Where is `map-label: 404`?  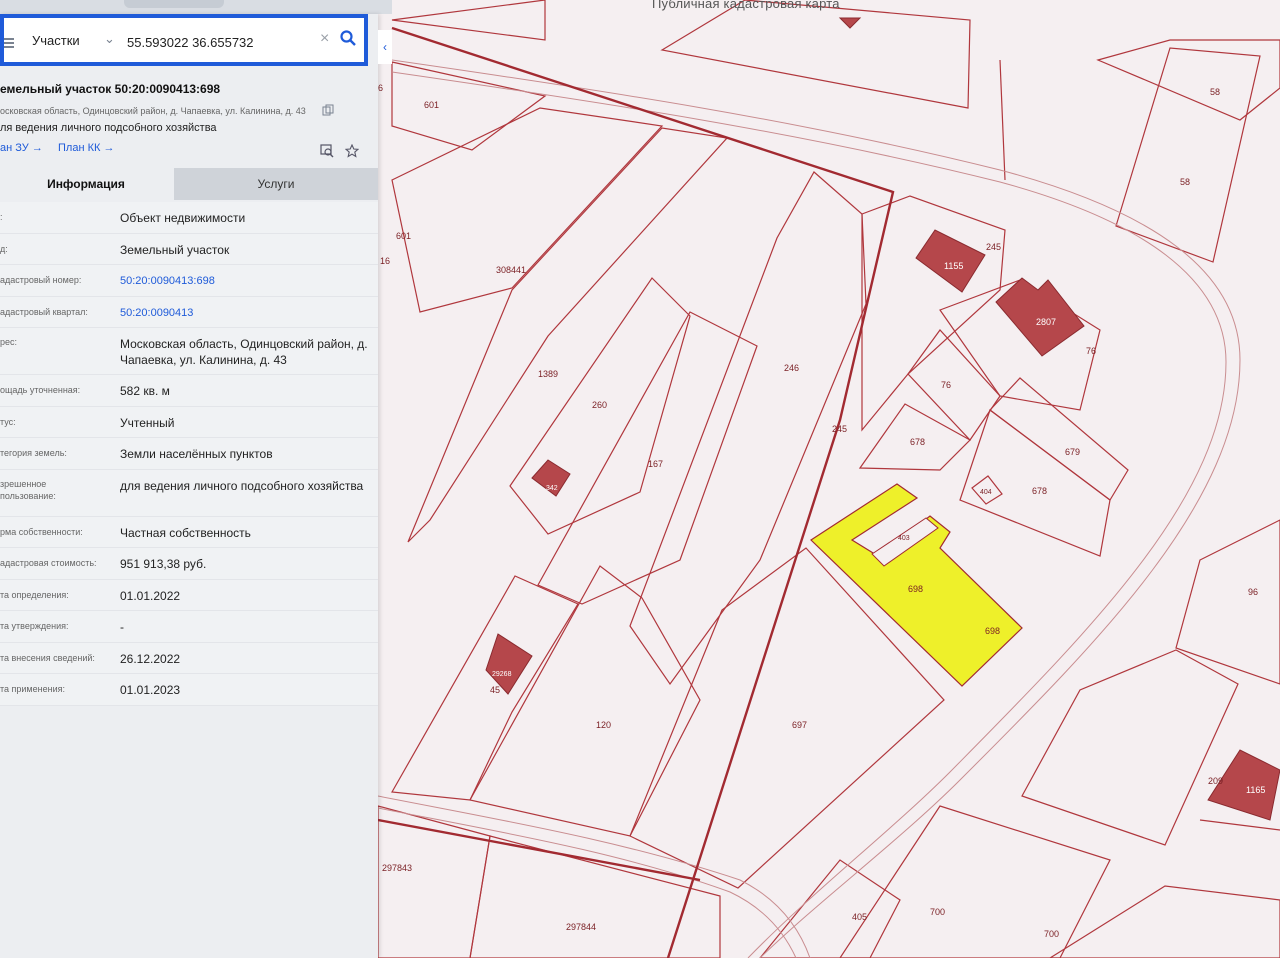 map-label: 404 is located at coordinates (986, 492).